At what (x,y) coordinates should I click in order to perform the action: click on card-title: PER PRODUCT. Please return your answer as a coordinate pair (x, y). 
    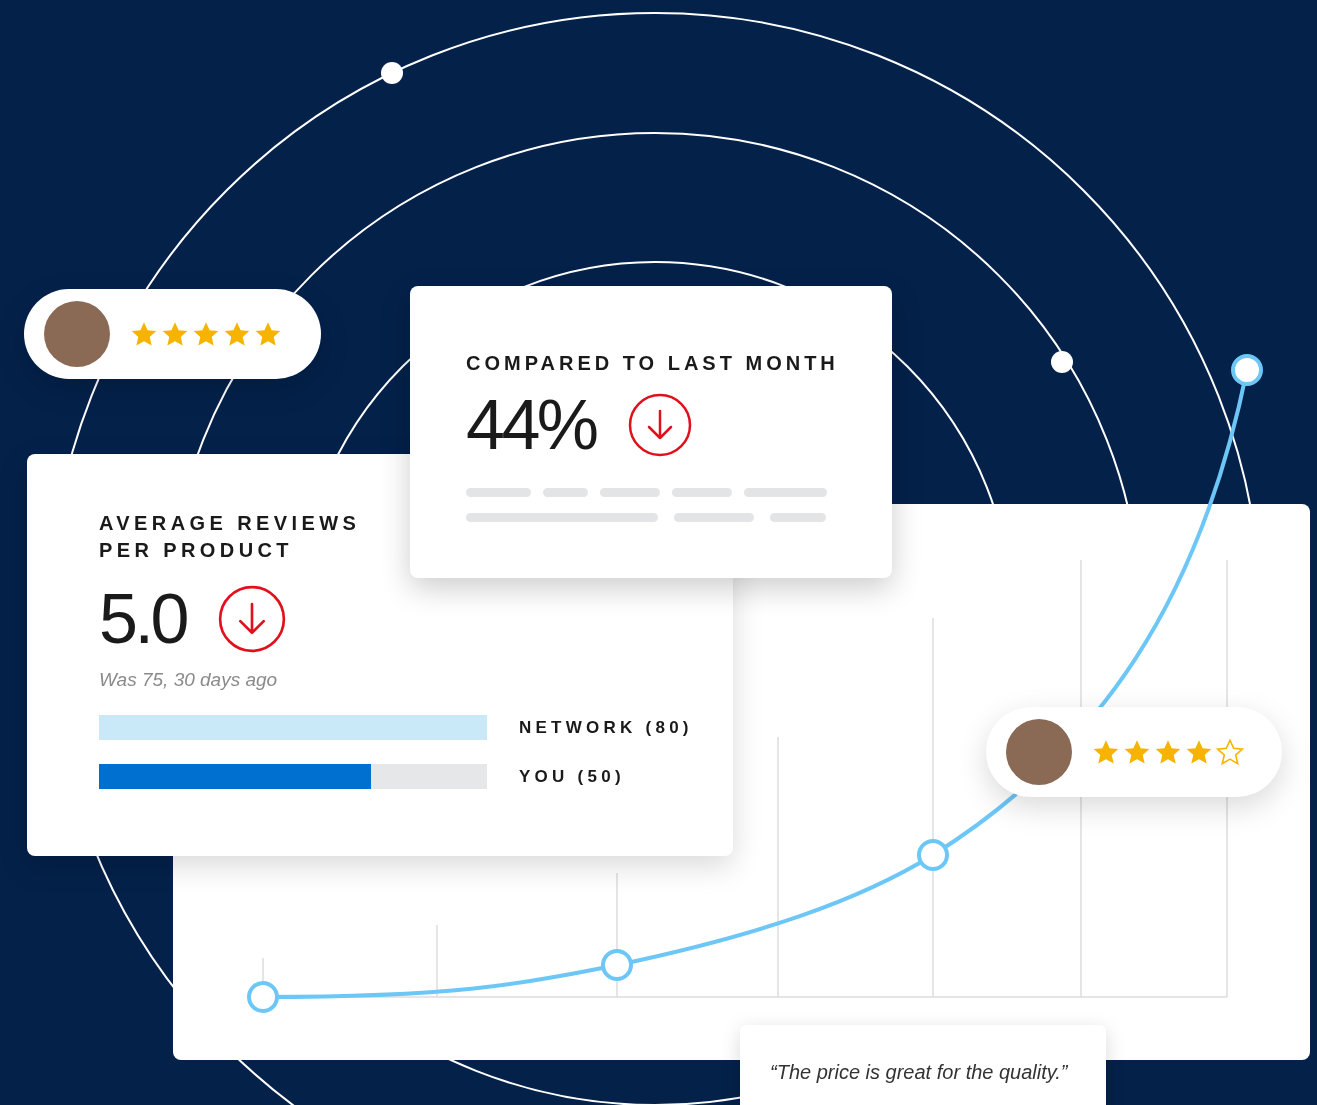
    Looking at the image, I should click on (196, 550).